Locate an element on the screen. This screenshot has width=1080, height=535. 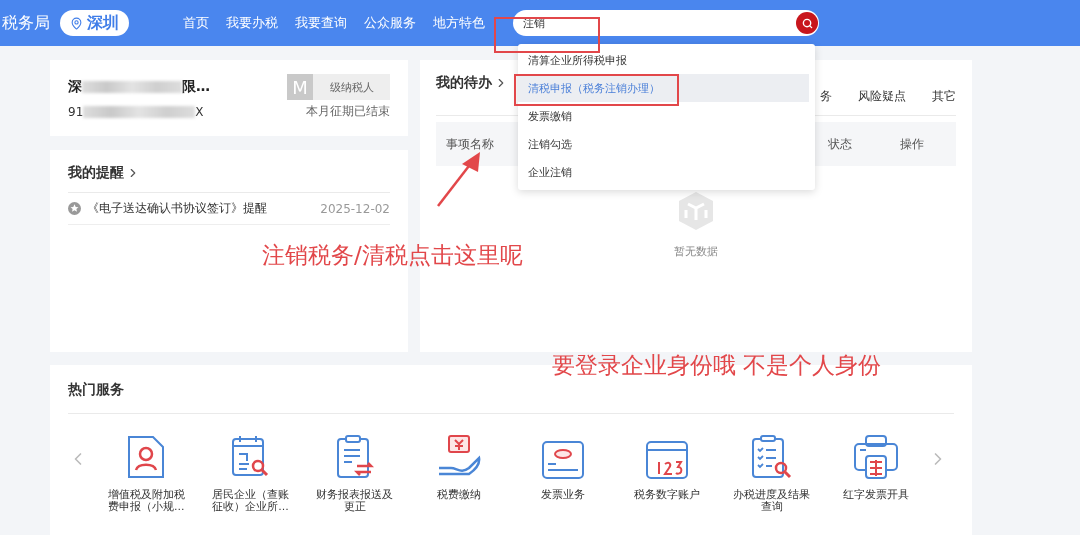
todo-title-text: 我的待办 is located at coordinates (464, 83).